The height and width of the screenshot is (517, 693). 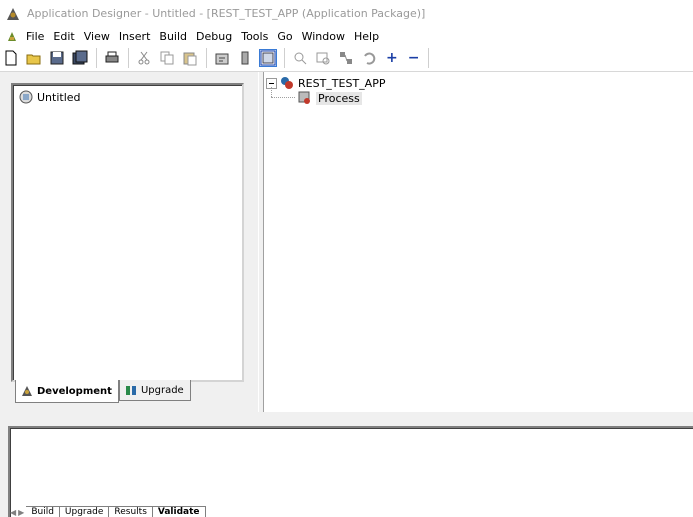 What do you see at coordinates (34, 58) in the screenshot?
I see `open-icon` at bounding box center [34, 58].